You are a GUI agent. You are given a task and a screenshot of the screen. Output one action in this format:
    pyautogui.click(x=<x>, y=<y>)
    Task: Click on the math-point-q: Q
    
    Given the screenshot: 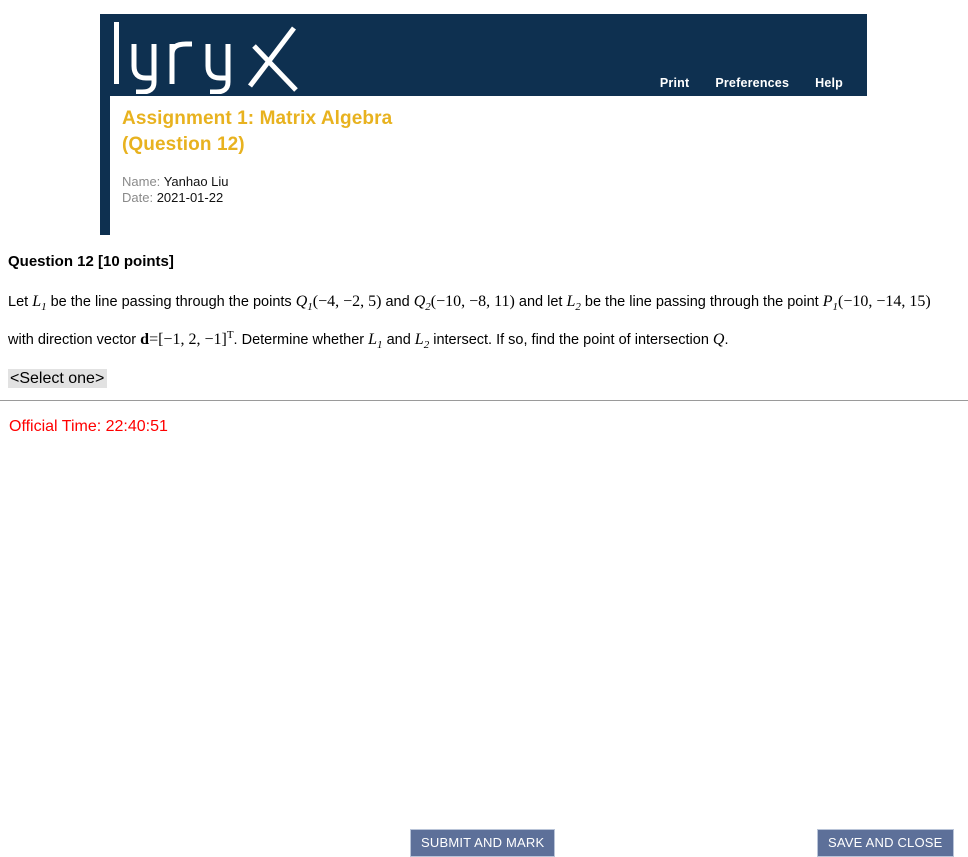 What is the action you would take?
    pyautogui.click(x=718, y=340)
    